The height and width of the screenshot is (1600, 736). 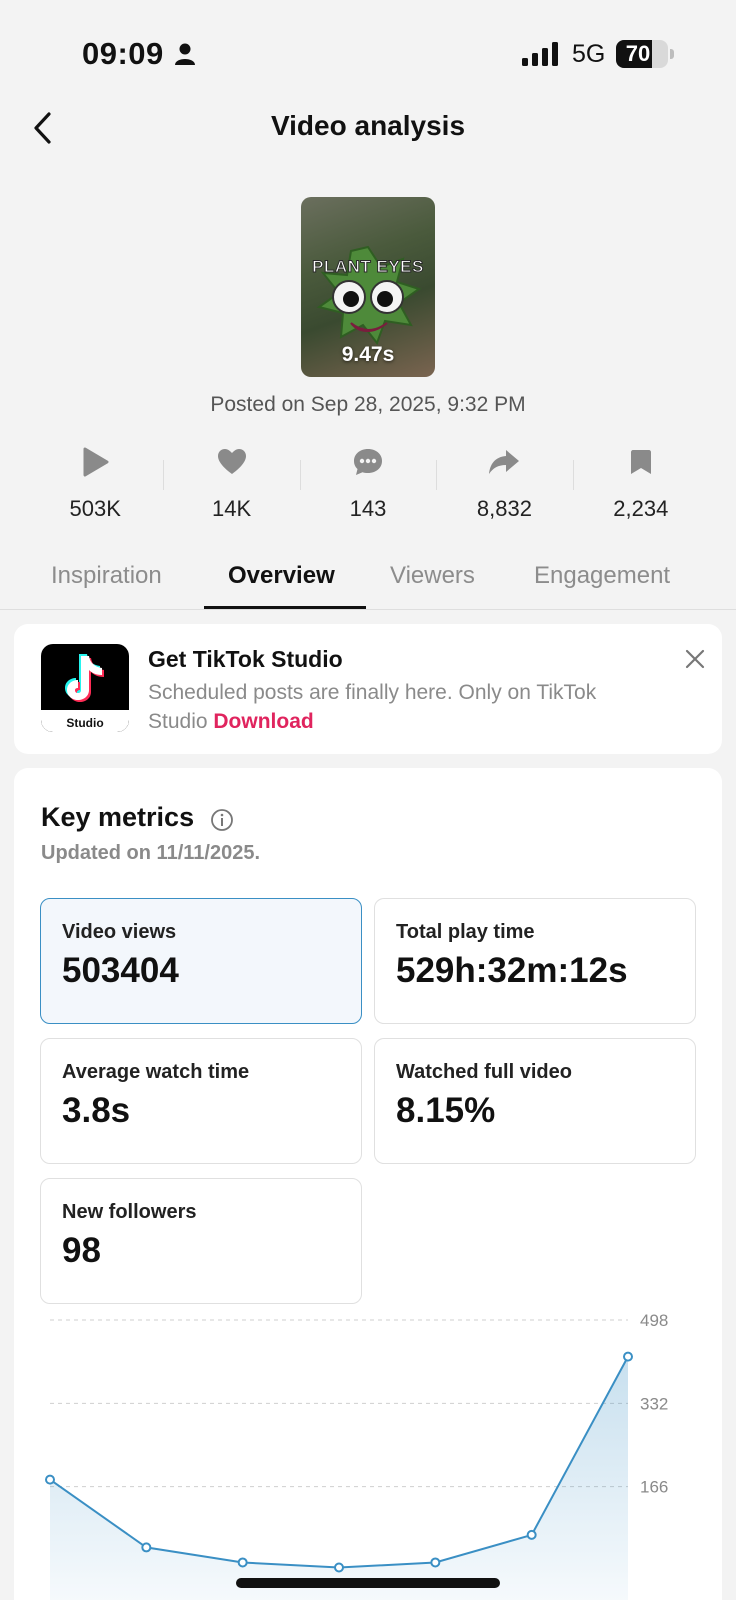 What do you see at coordinates (369, 295) in the screenshot?
I see `plant-image` at bounding box center [369, 295].